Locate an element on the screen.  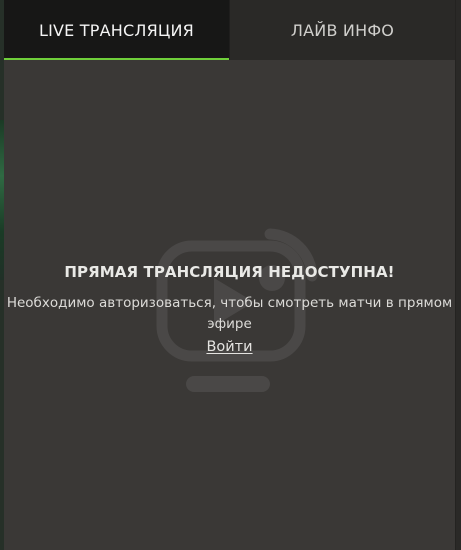
tab-live-stream-label: LIVE ТРАНСЛЯЦИЯ is located at coordinates (116, 30).